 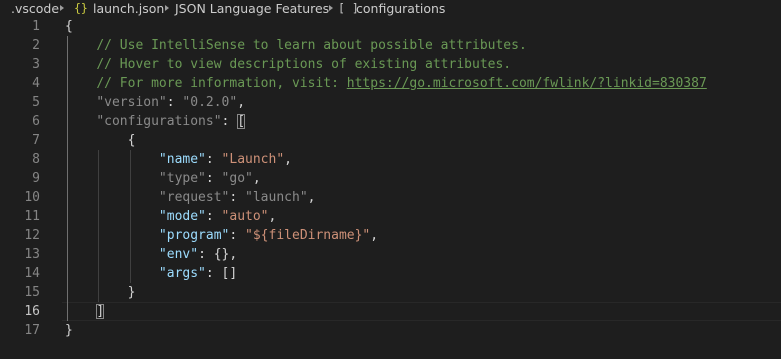 What do you see at coordinates (159, 121) in the screenshot?
I see `token-key-dim: "configurations"` at bounding box center [159, 121].